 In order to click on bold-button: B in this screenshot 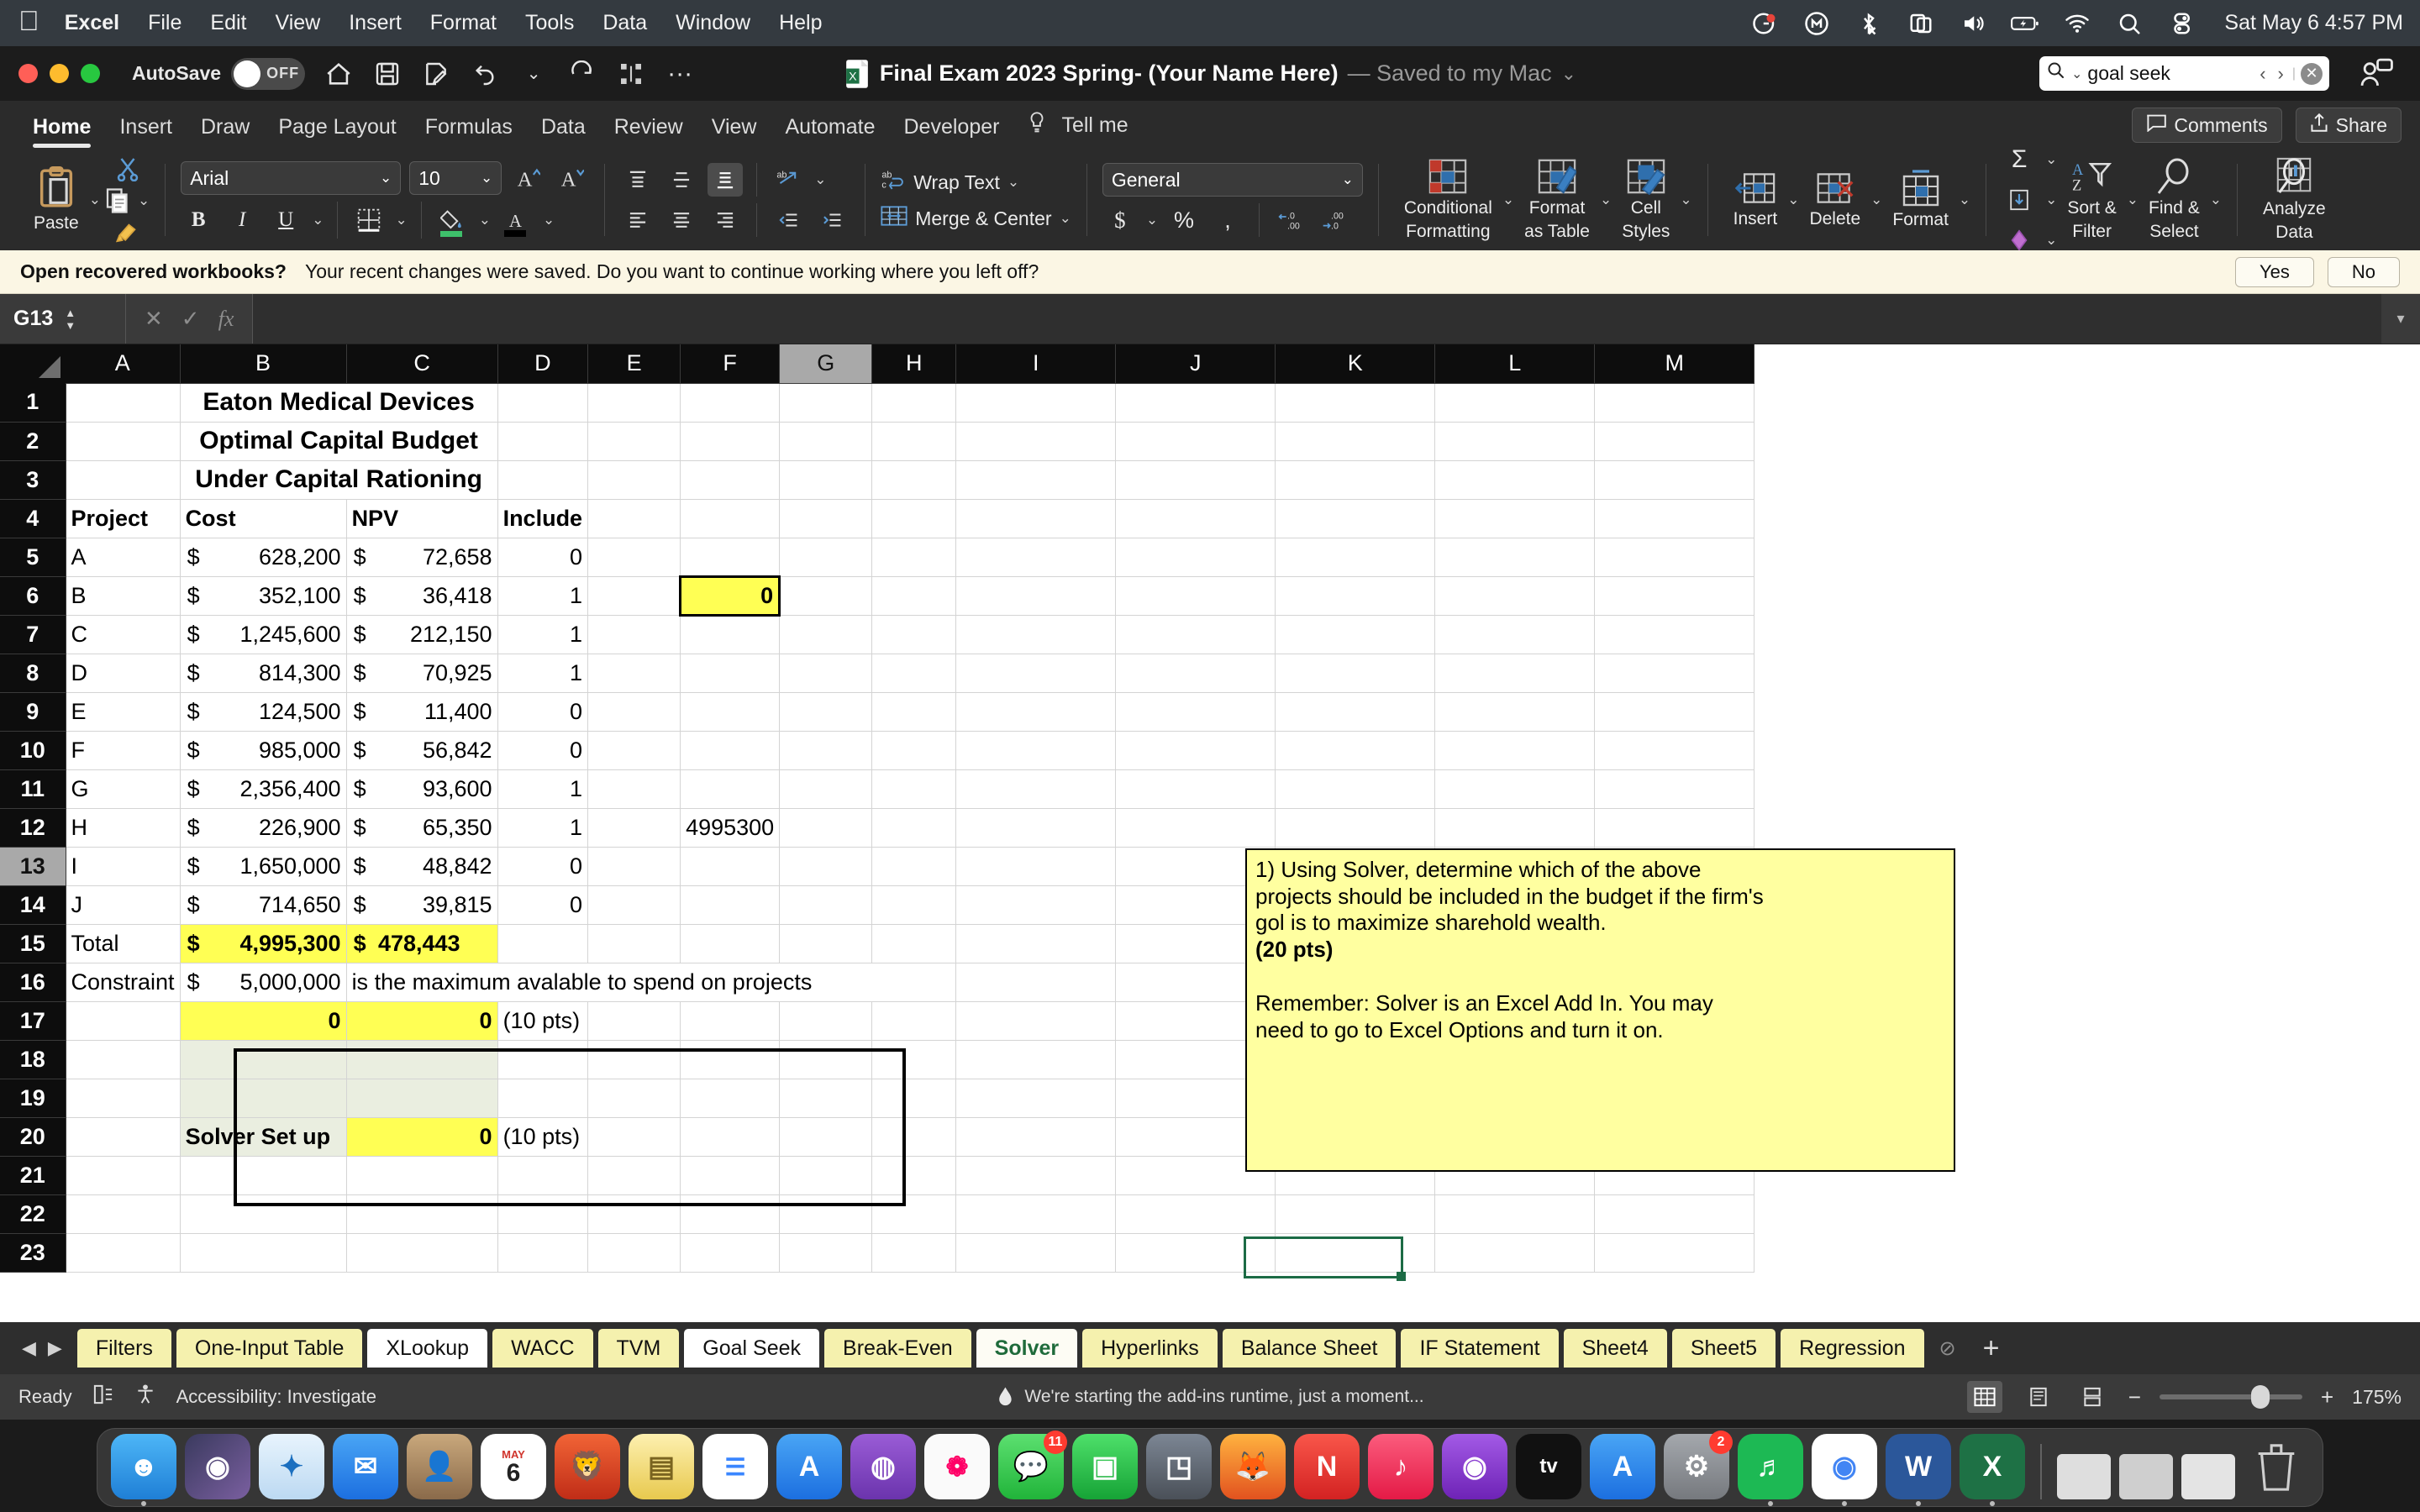, I will do `click(199, 220)`.